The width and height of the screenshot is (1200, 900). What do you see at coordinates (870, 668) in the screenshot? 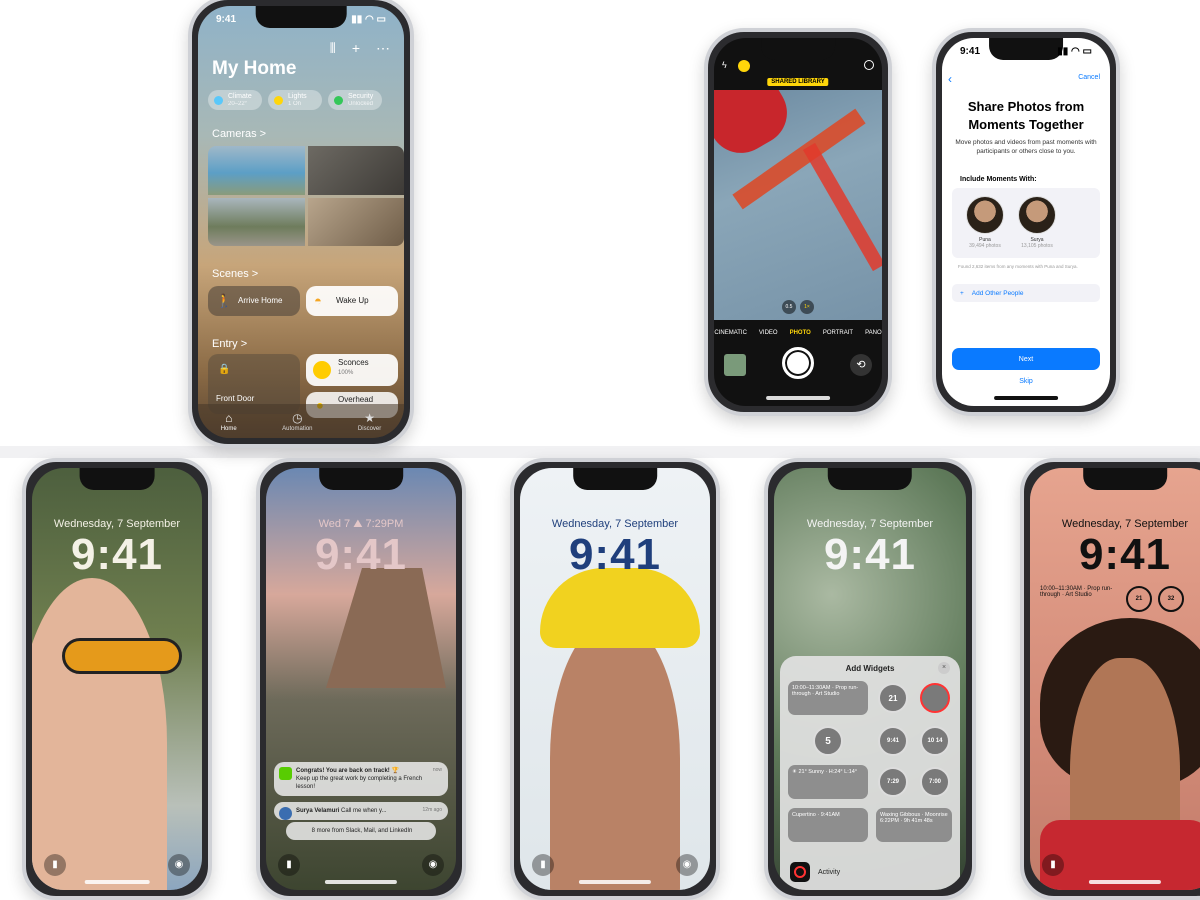
I see `panel-title: Add Widgets` at bounding box center [870, 668].